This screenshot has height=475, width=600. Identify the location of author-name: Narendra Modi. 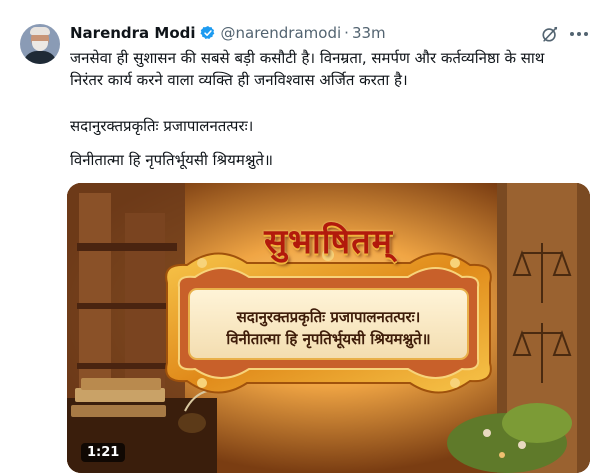
(133, 33).